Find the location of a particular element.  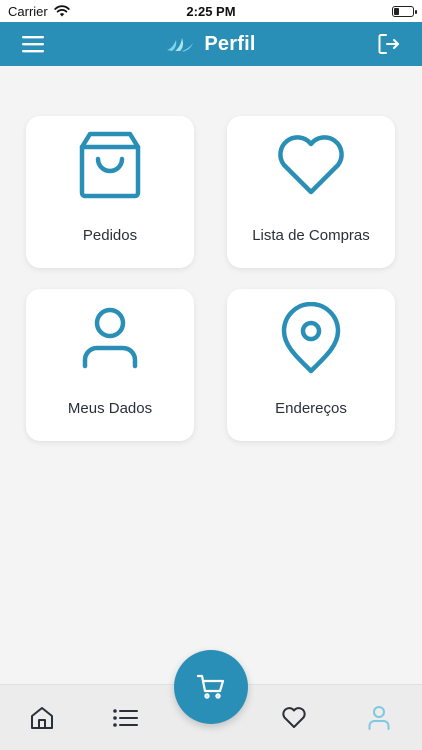

hamburger-icon is located at coordinates (33, 44).